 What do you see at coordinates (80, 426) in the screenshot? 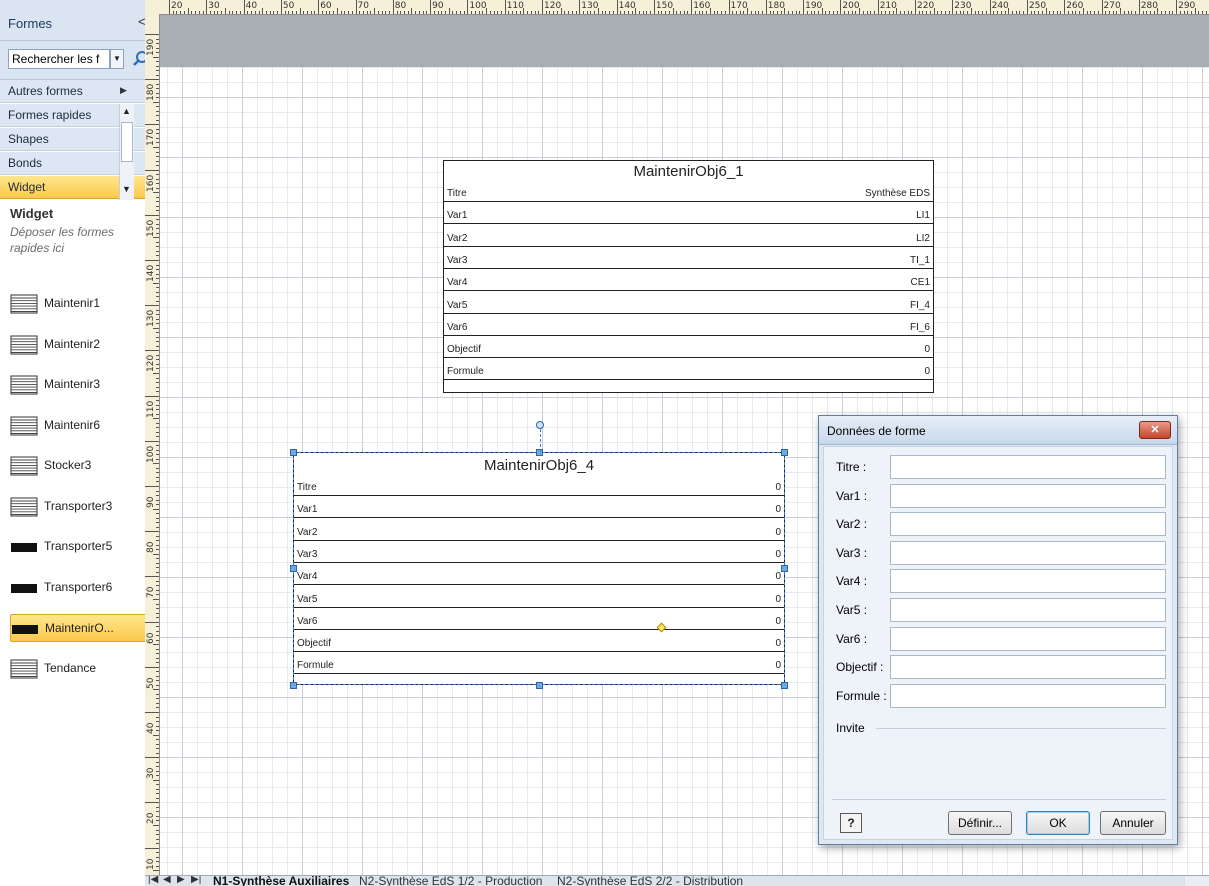
I see `shape-item-maintenir6: Maintenir6` at bounding box center [80, 426].